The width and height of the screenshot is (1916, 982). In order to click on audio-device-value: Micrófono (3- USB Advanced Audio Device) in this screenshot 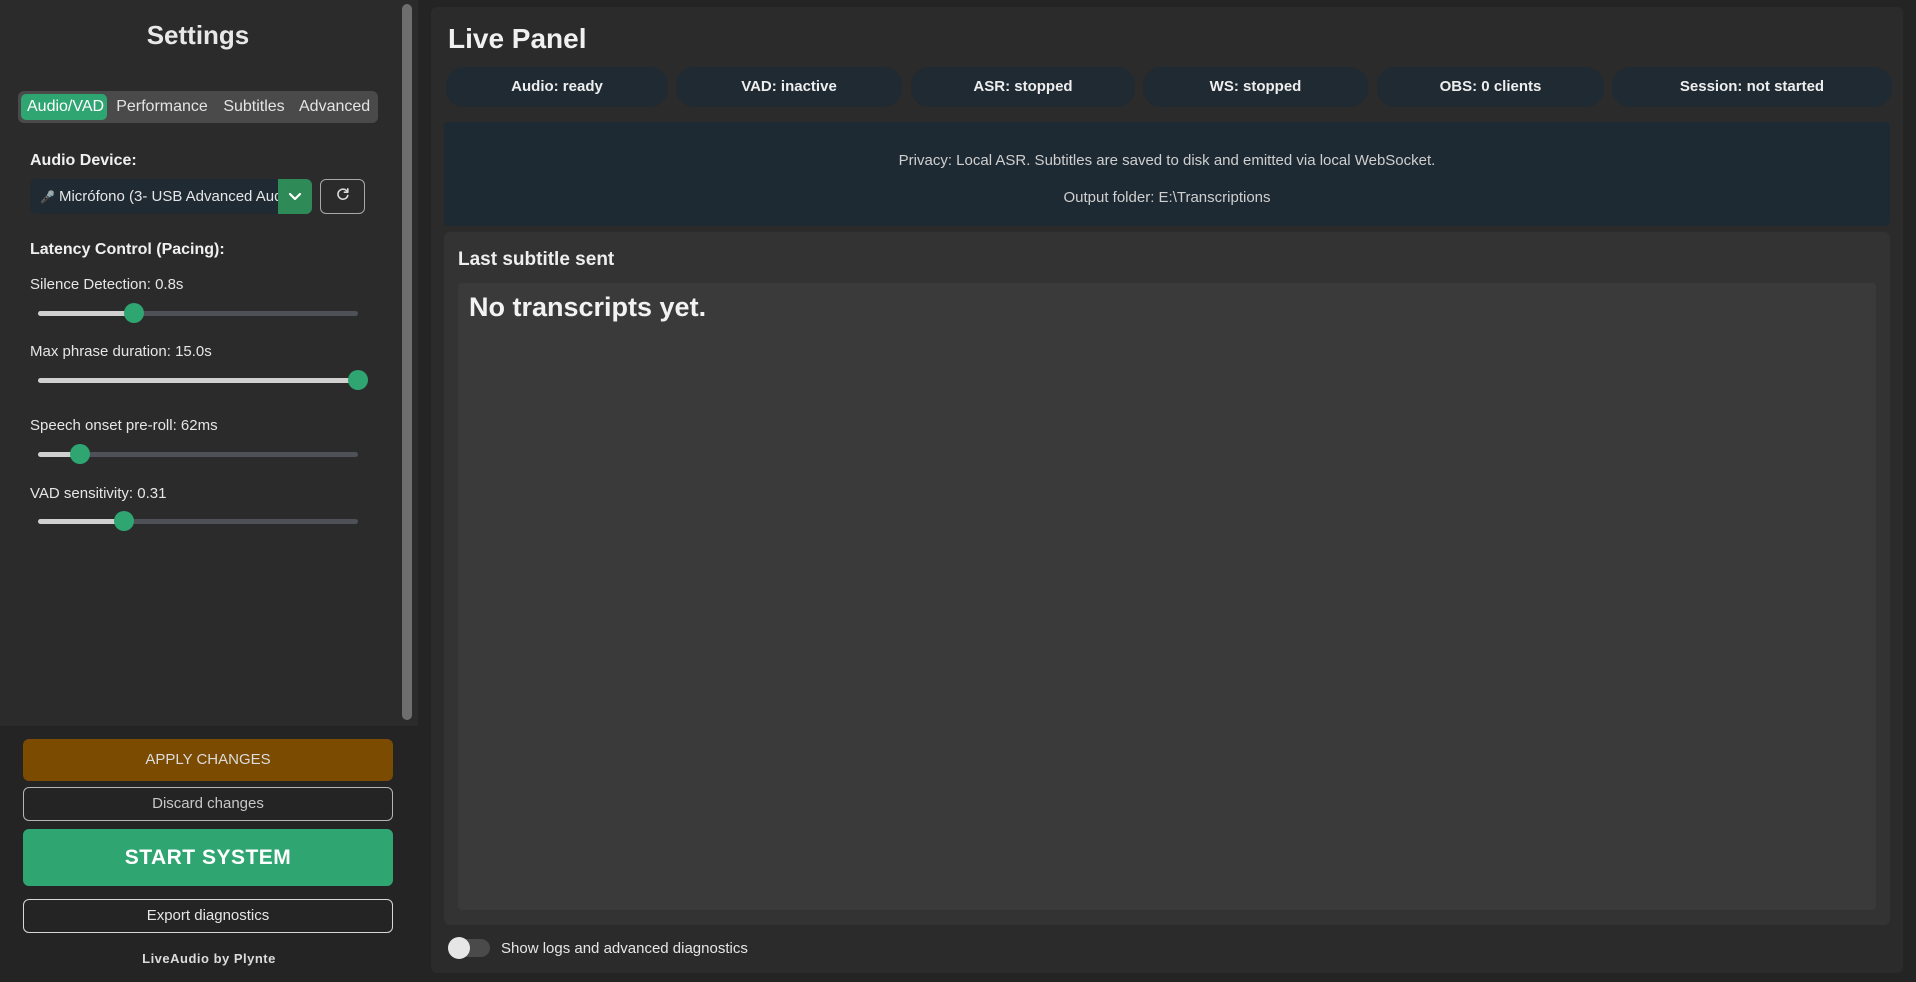, I will do `click(168, 196)`.